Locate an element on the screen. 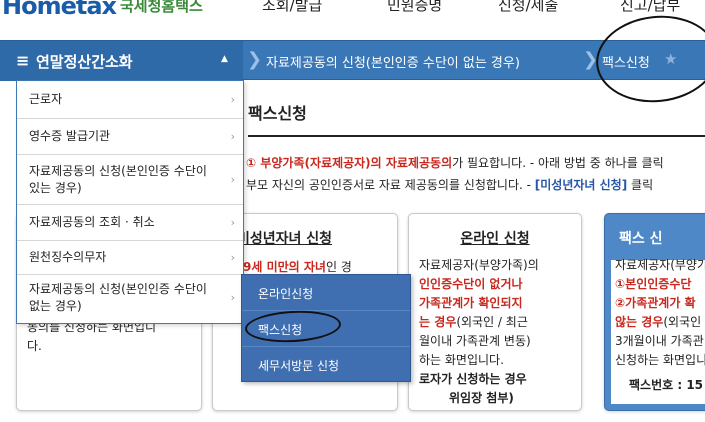 The height and width of the screenshot is (422, 705). breadcrumb-consent-no-auth: 자료제공동의 신청(본인인증 수단이 없는 경우) is located at coordinates (393, 61).